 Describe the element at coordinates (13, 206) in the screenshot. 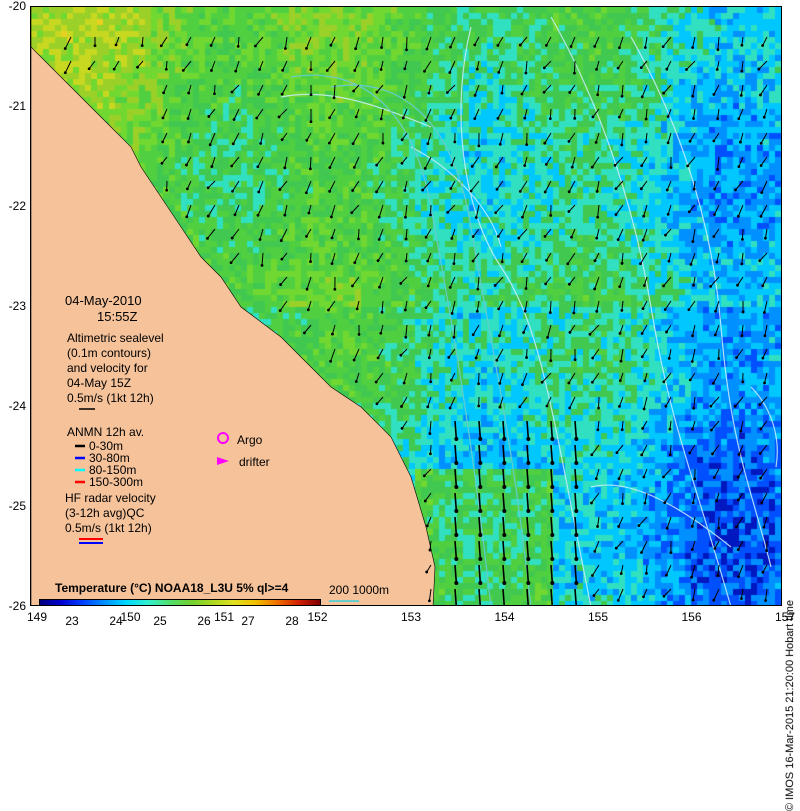

I see `lat-label: -22` at that location.